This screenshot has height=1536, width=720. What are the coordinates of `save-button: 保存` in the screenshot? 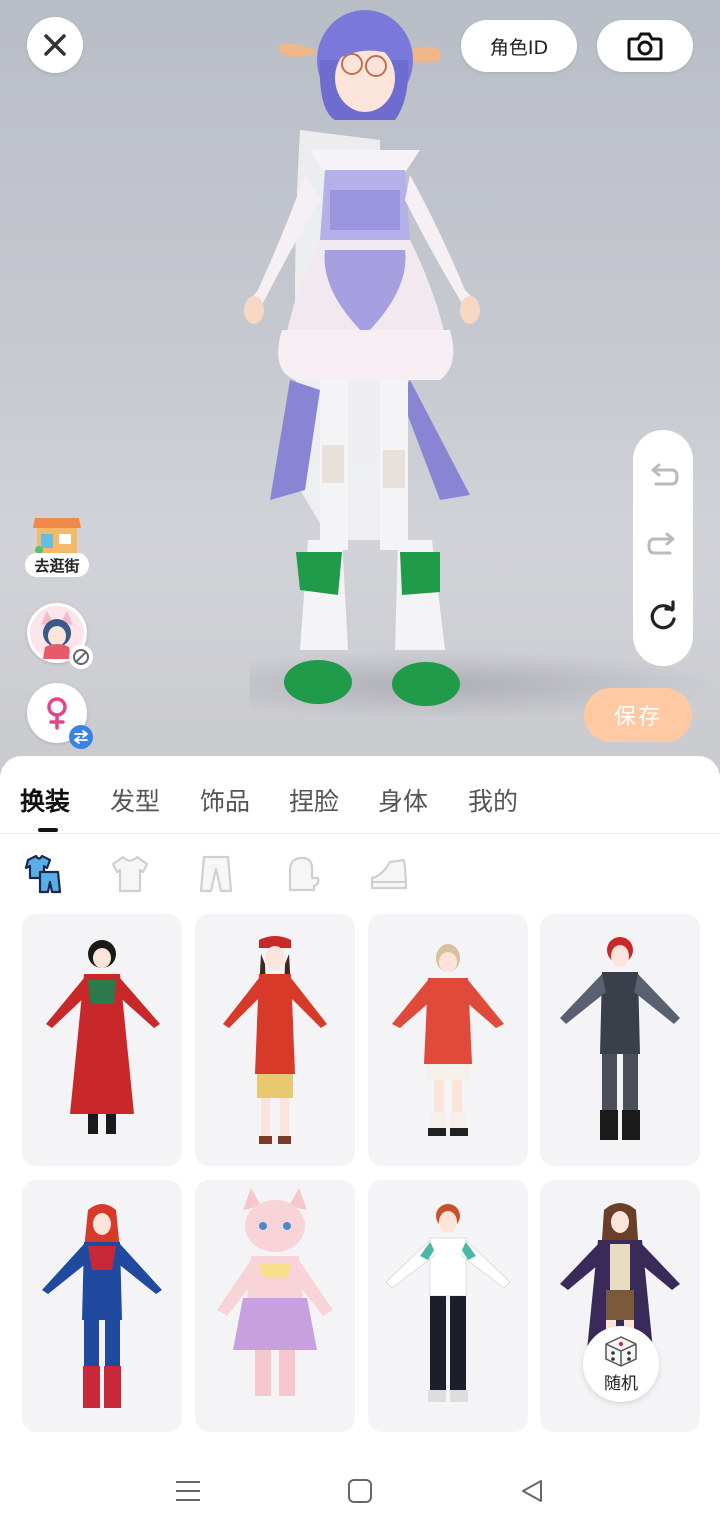 It's located at (638, 715).